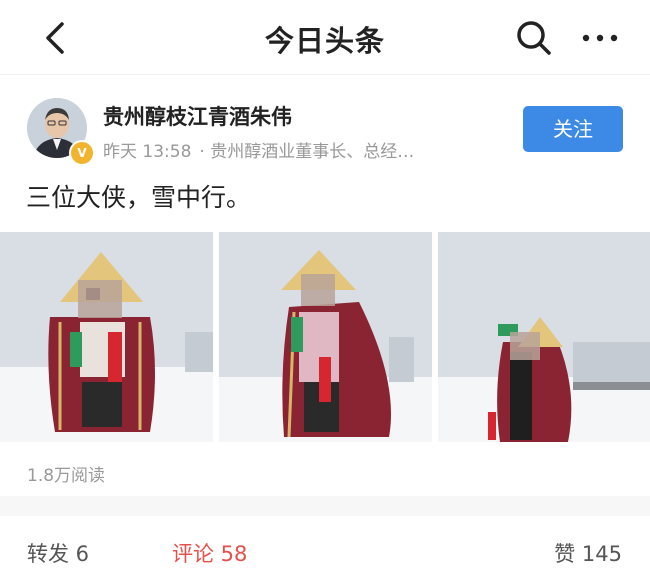  Describe the element at coordinates (325, 506) in the screenshot. I see `section-divider` at that location.